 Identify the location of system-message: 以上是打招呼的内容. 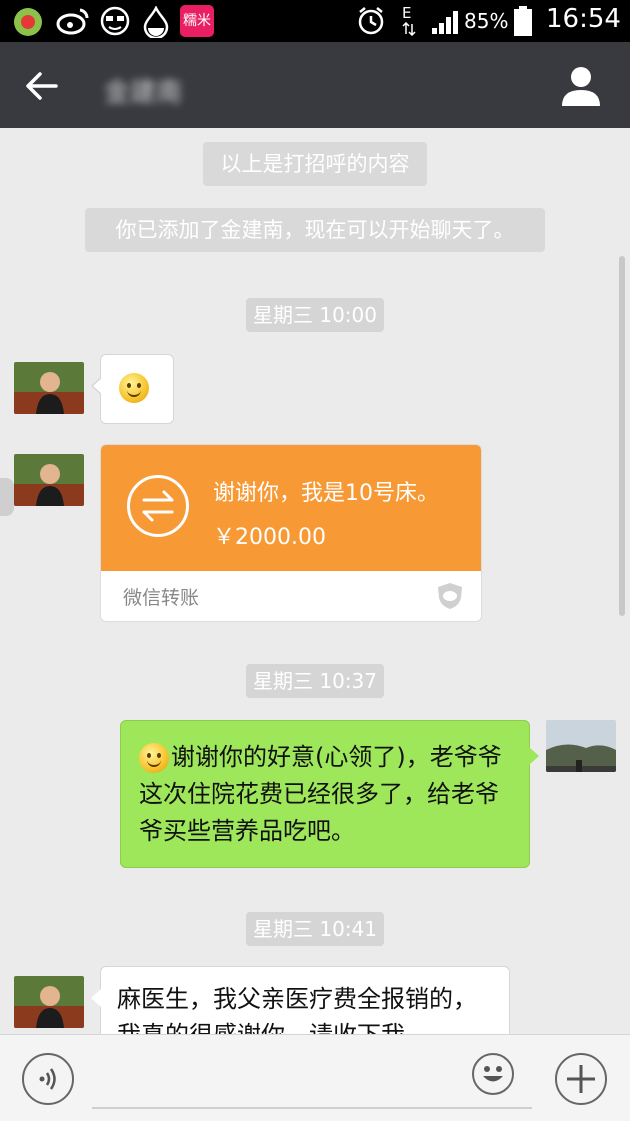
(315, 164).